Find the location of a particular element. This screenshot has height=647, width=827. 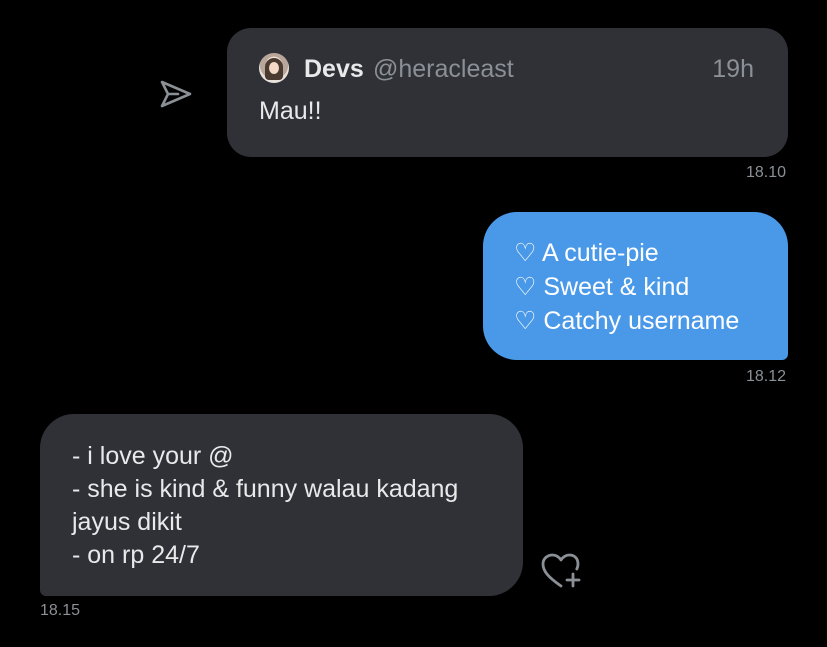

message-line: - she is kind & funny walau kadang is located at coordinates (265, 489).